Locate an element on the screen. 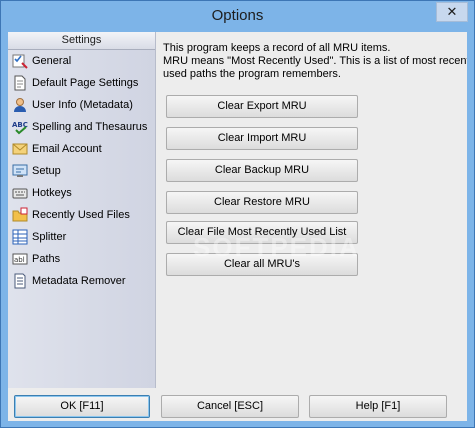  sidebar-item-setup: Setup is located at coordinates (81, 171).